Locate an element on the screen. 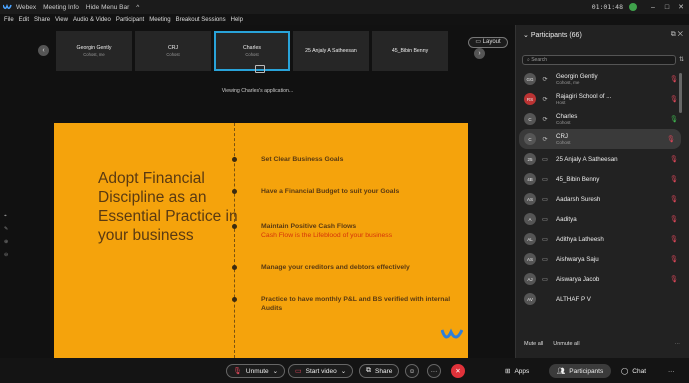 The width and height of the screenshot is (689, 383). video-tile: Georgin Gently Cohost, me is located at coordinates (94, 51).